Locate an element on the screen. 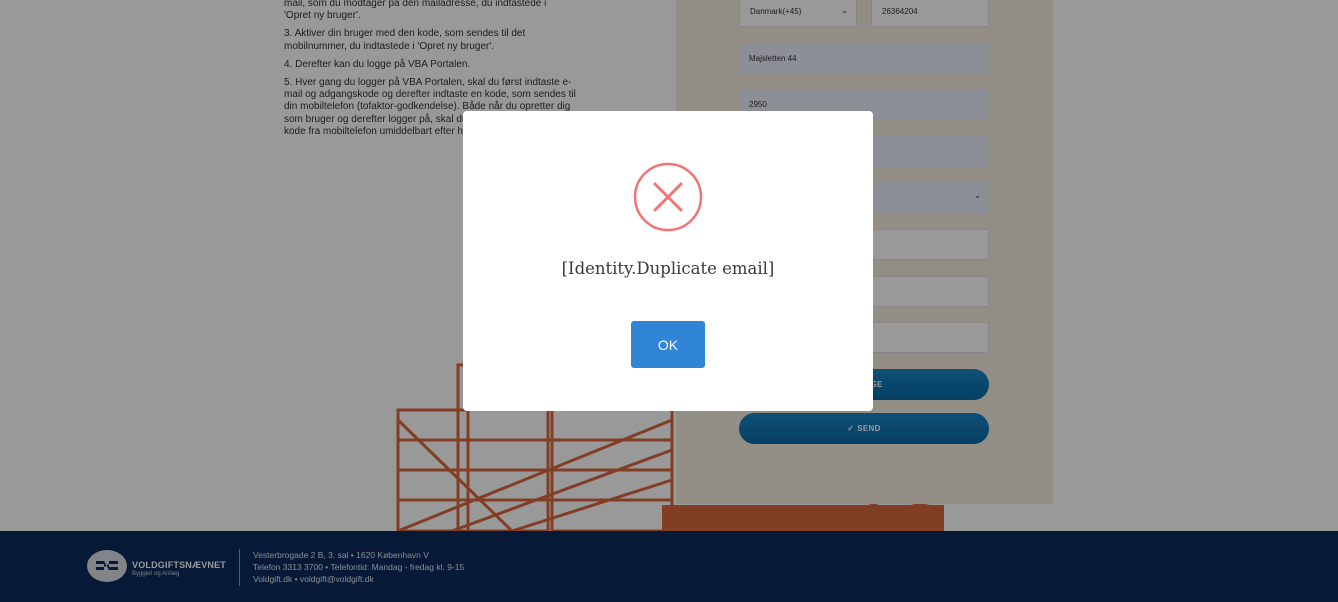 This screenshot has width=1338, height=602. x-circle-icon is located at coordinates (668, 197).